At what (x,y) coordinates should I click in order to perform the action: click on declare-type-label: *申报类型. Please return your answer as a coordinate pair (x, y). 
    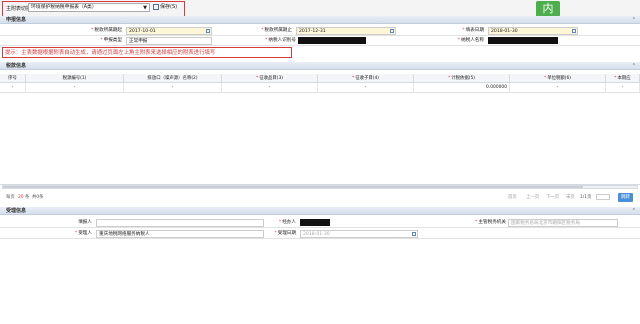
    Looking at the image, I should click on (111, 40).